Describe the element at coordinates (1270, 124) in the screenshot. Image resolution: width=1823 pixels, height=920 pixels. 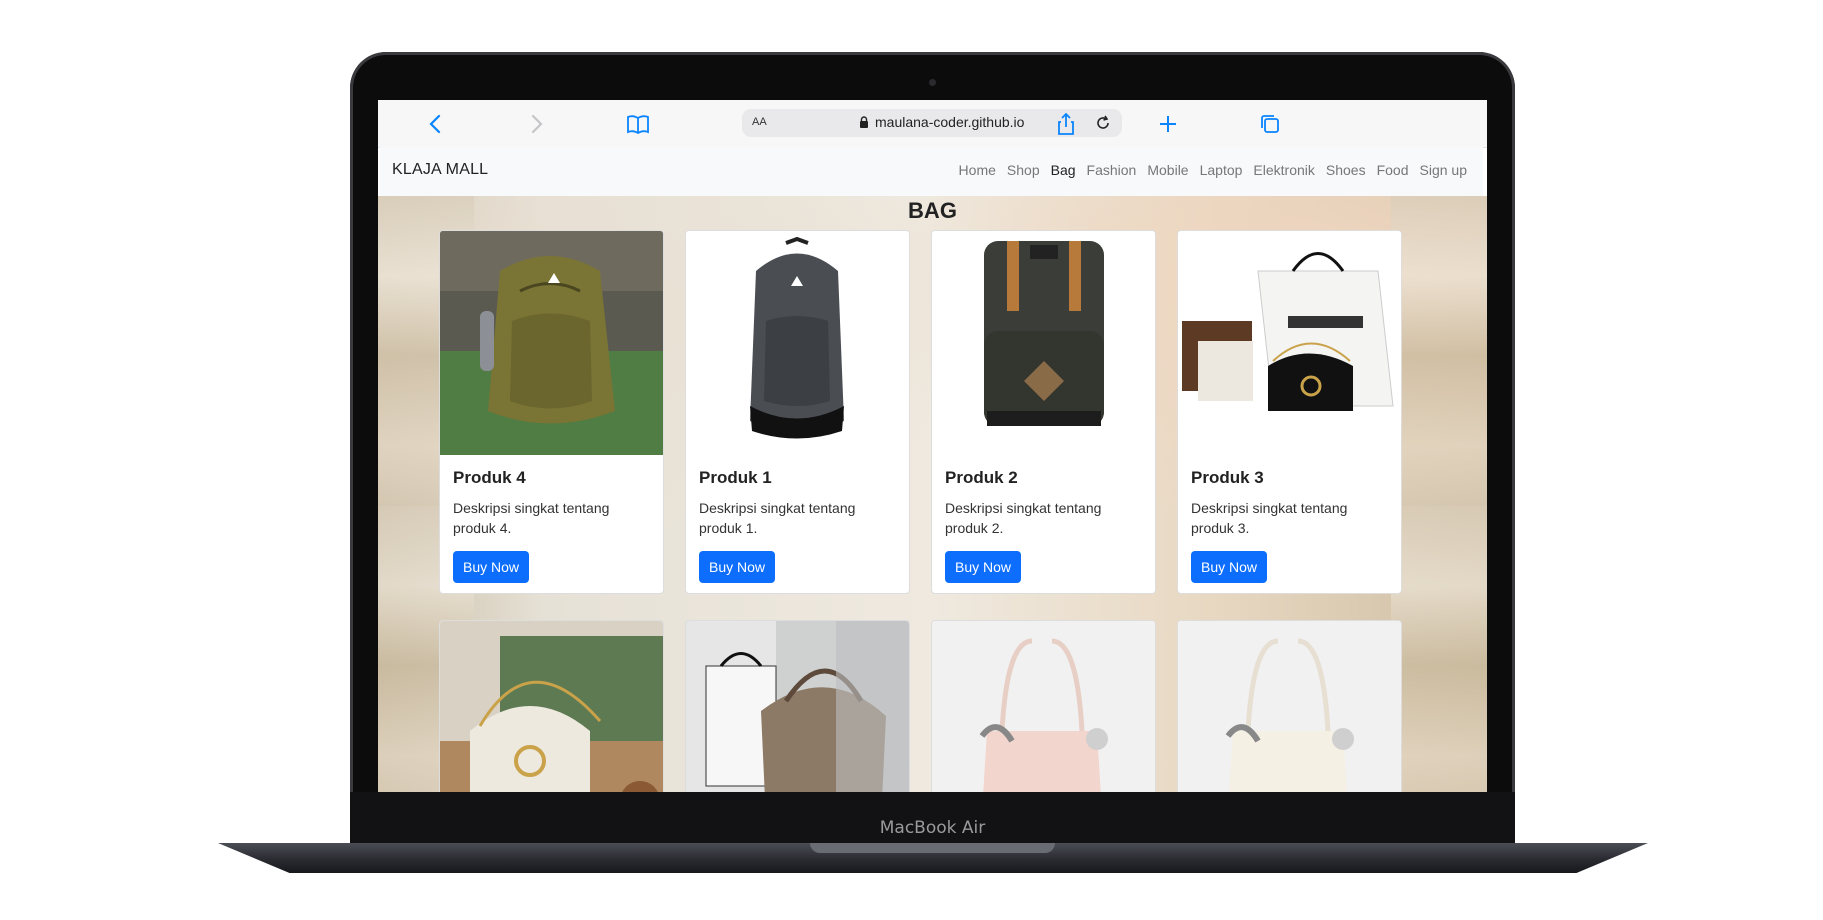
I see `tabs-overview-icon` at that location.